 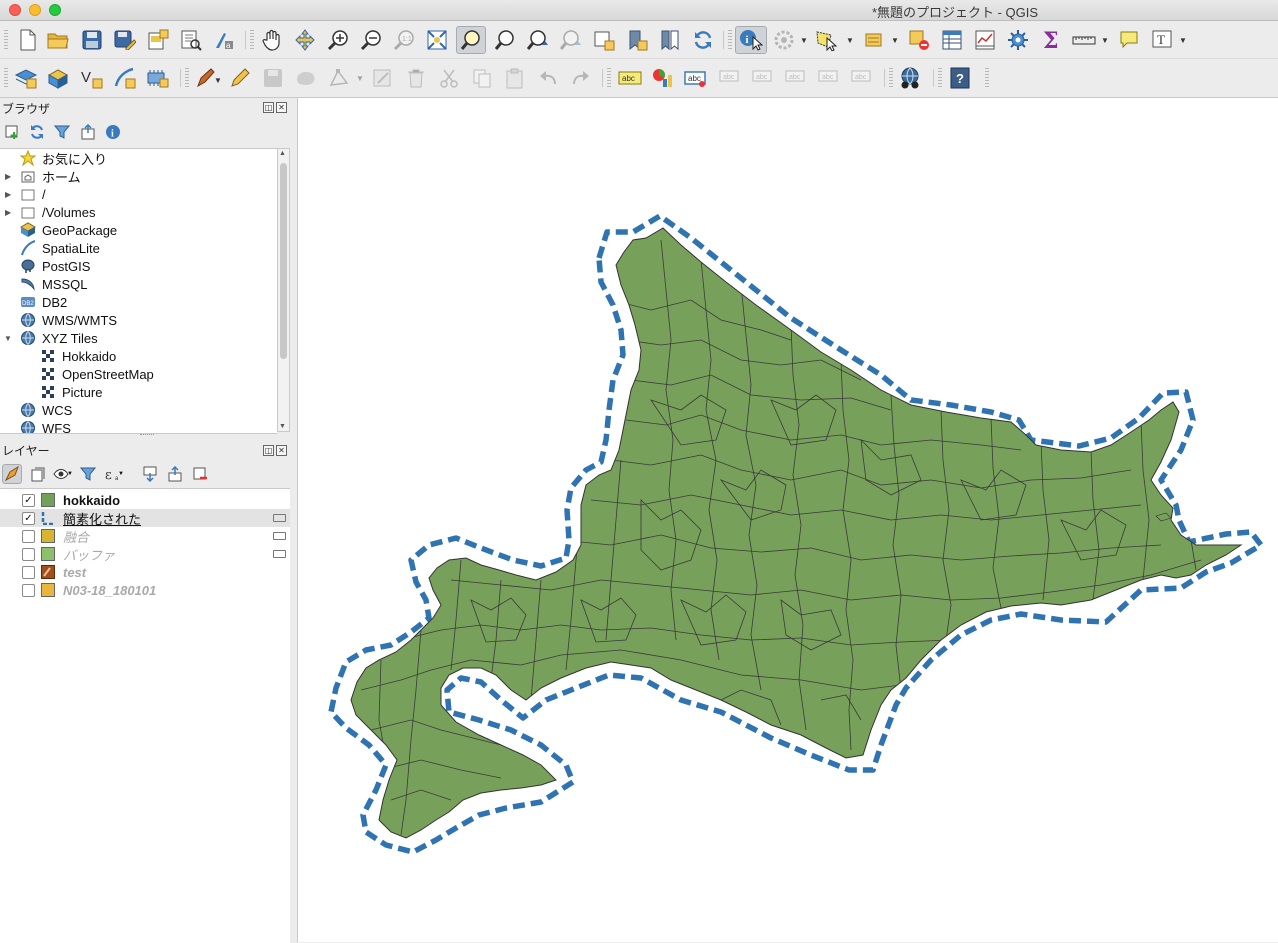 What do you see at coordinates (874, 40) in the screenshot?
I see `select-by-value-icon` at bounding box center [874, 40].